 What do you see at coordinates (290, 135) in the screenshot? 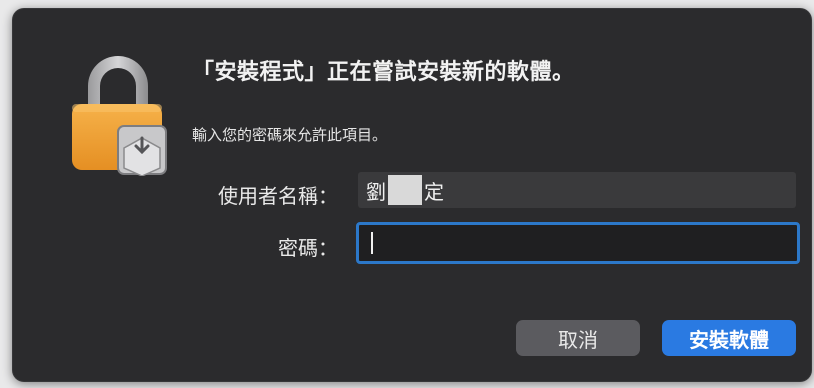
I see `dialog-message: 輸入您的密碼來允許此項目。` at bounding box center [290, 135].